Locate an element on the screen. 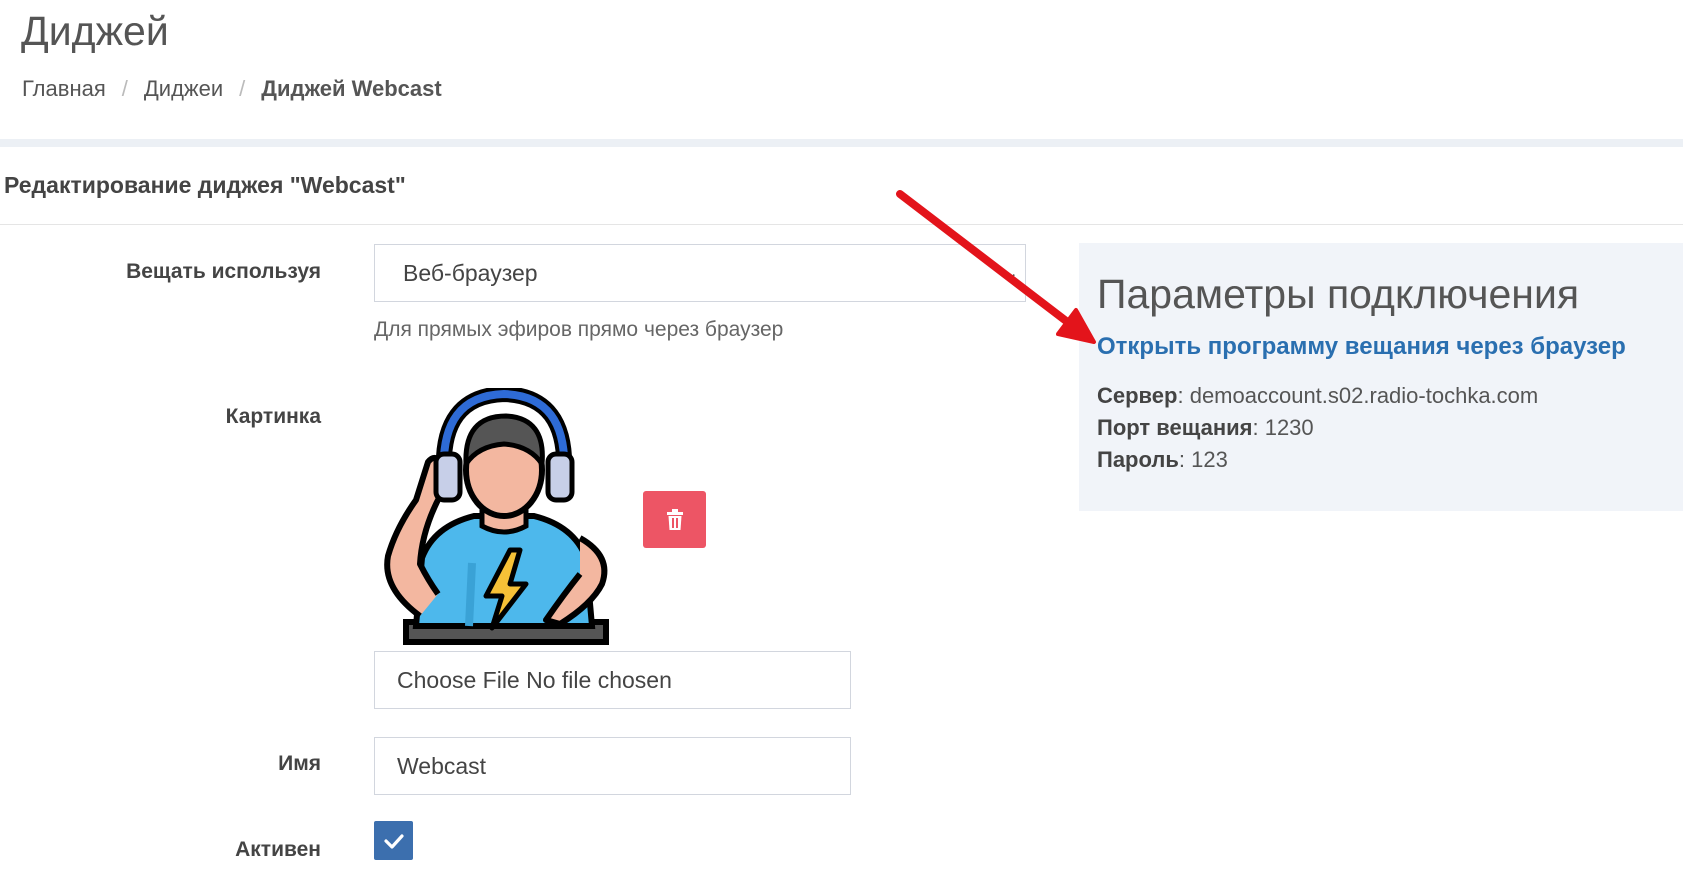 This screenshot has width=1683, height=880. breadcrumb: Главная / Диджеи / Диджей Webcast is located at coordinates (232, 89).